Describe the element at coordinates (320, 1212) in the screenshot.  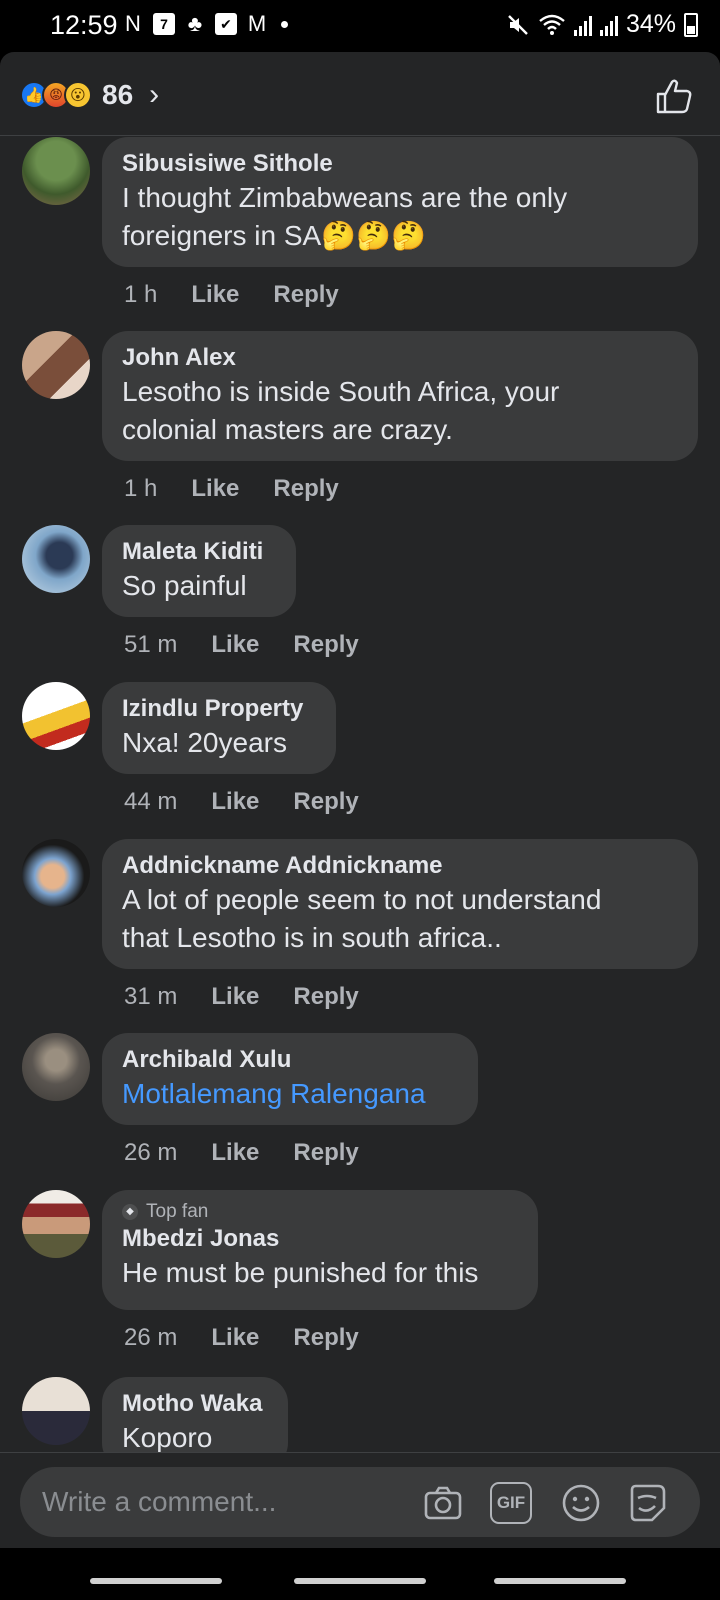
I see `top-fan-badge: ◆ Top fan` at that location.